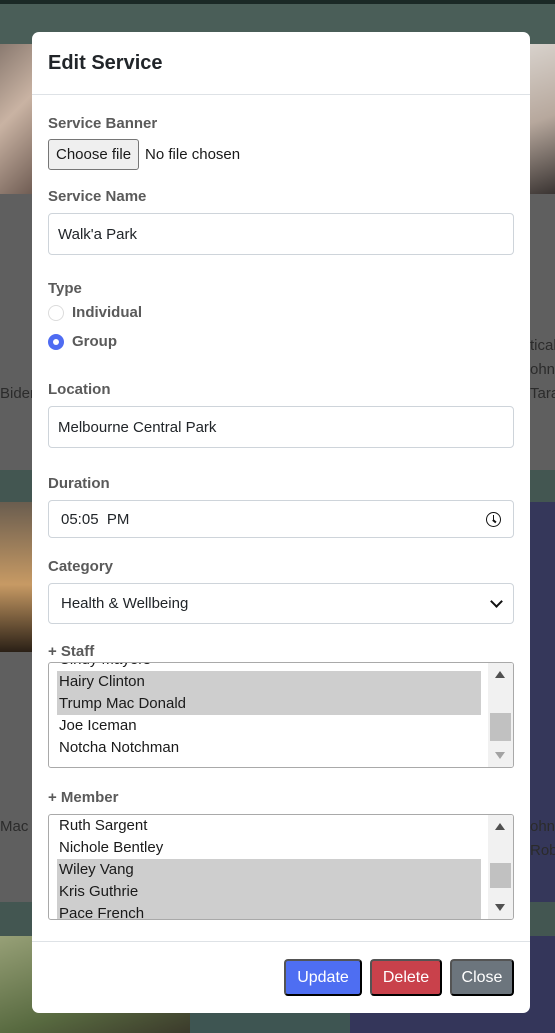  I want to click on chevron-down-icon, so click(496, 601).